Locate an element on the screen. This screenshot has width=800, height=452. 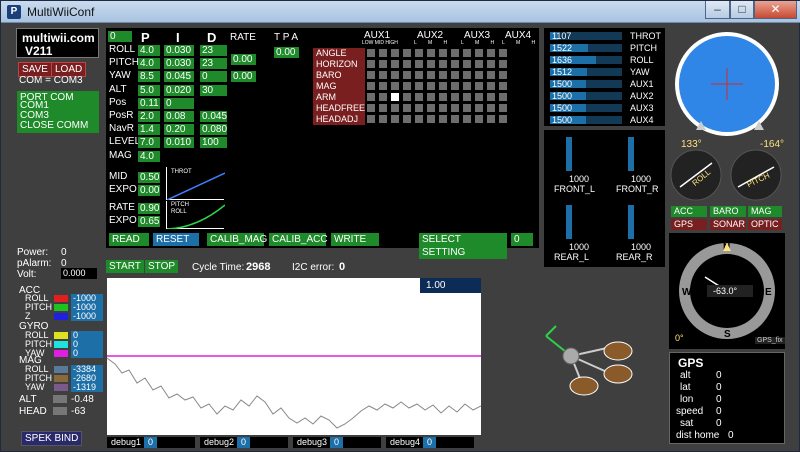
pid-p-field: 4.0 is located at coordinates (149, 156).